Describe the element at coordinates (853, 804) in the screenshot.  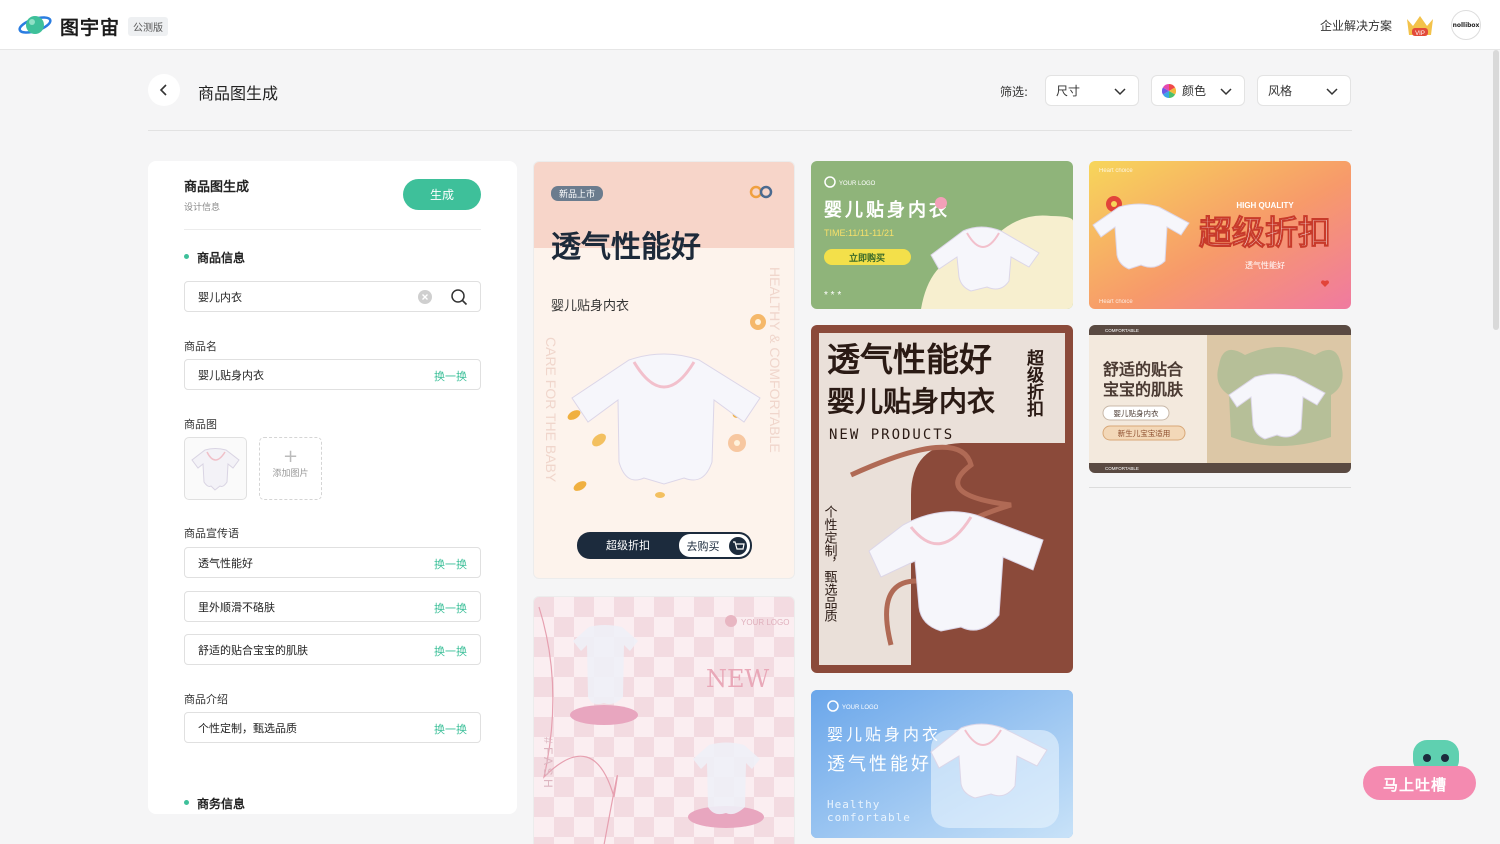
I see `card-7-en1: Healthy` at that location.